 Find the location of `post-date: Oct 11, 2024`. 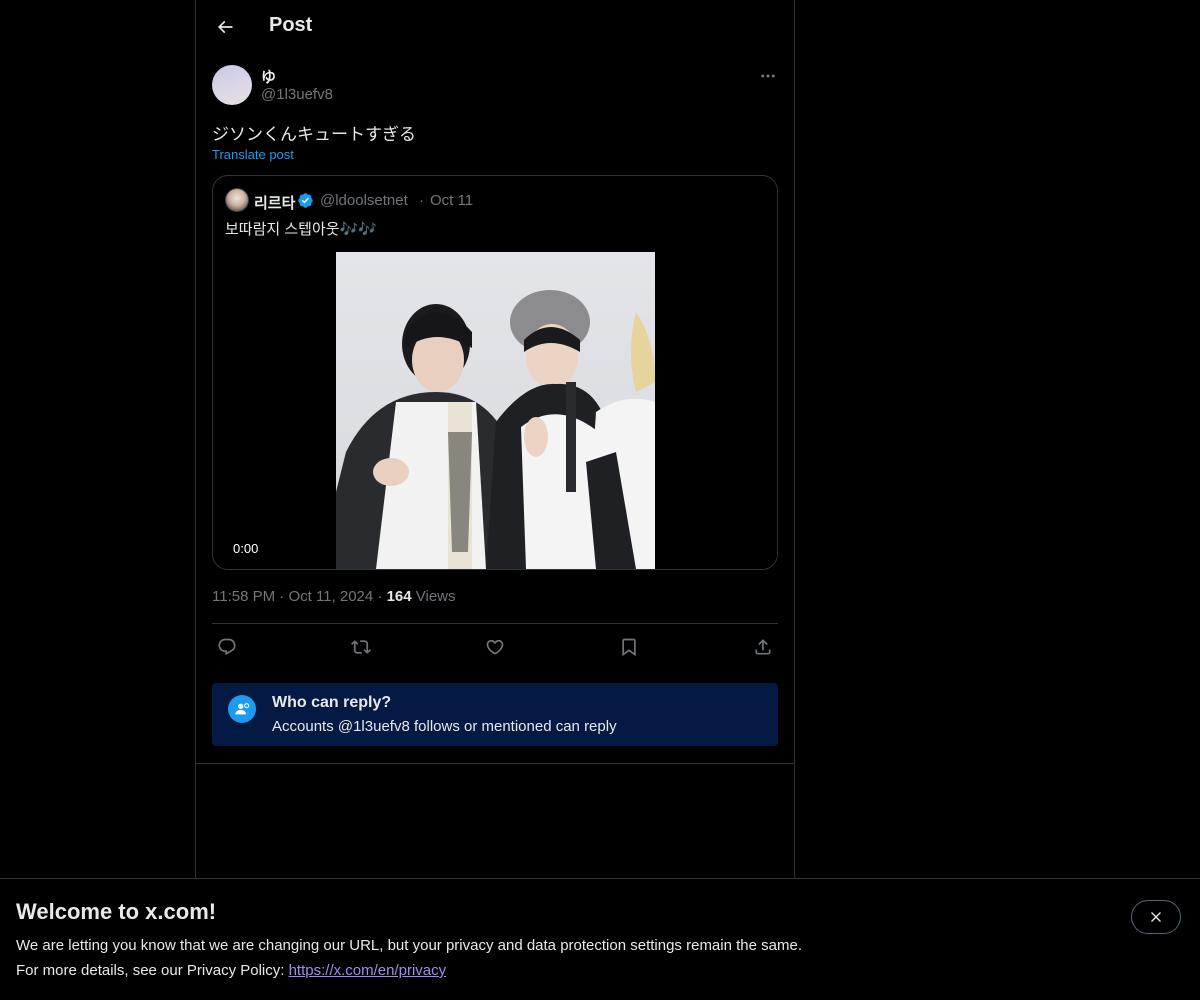

post-date: Oct 11, 2024 is located at coordinates (330, 596).